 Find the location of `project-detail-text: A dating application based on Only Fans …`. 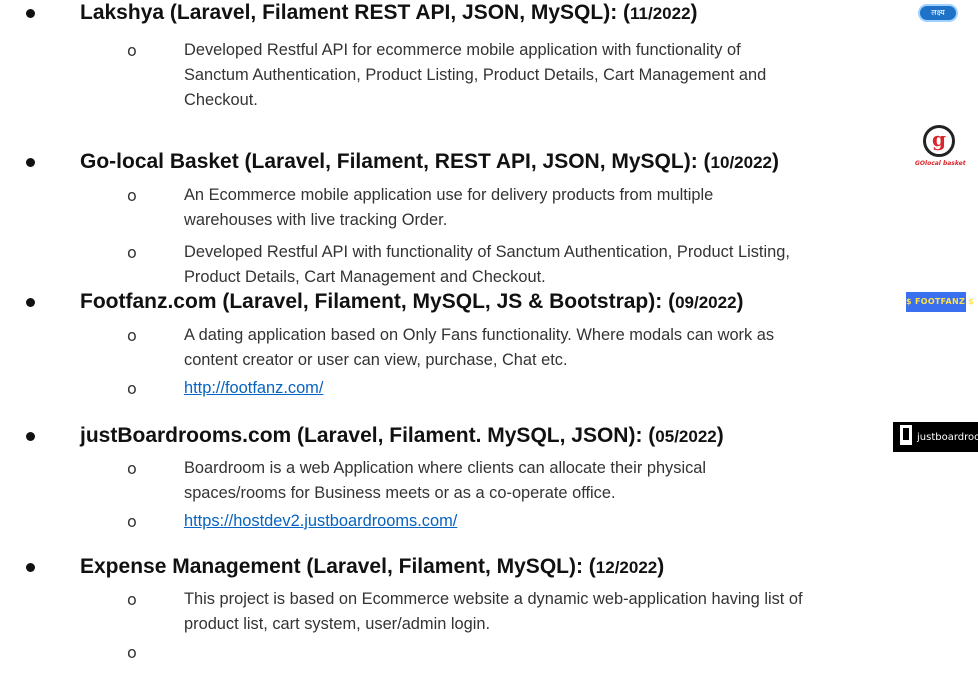

project-detail-text: A dating application based on Only Fans … is located at coordinates (479, 347).